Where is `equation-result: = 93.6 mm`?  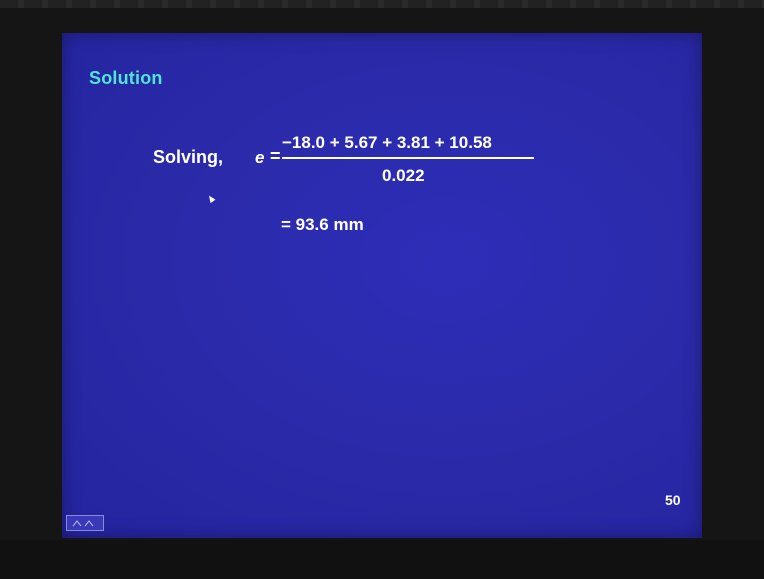
equation-result: = 93.6 mm is located at coordinates (322, 224).